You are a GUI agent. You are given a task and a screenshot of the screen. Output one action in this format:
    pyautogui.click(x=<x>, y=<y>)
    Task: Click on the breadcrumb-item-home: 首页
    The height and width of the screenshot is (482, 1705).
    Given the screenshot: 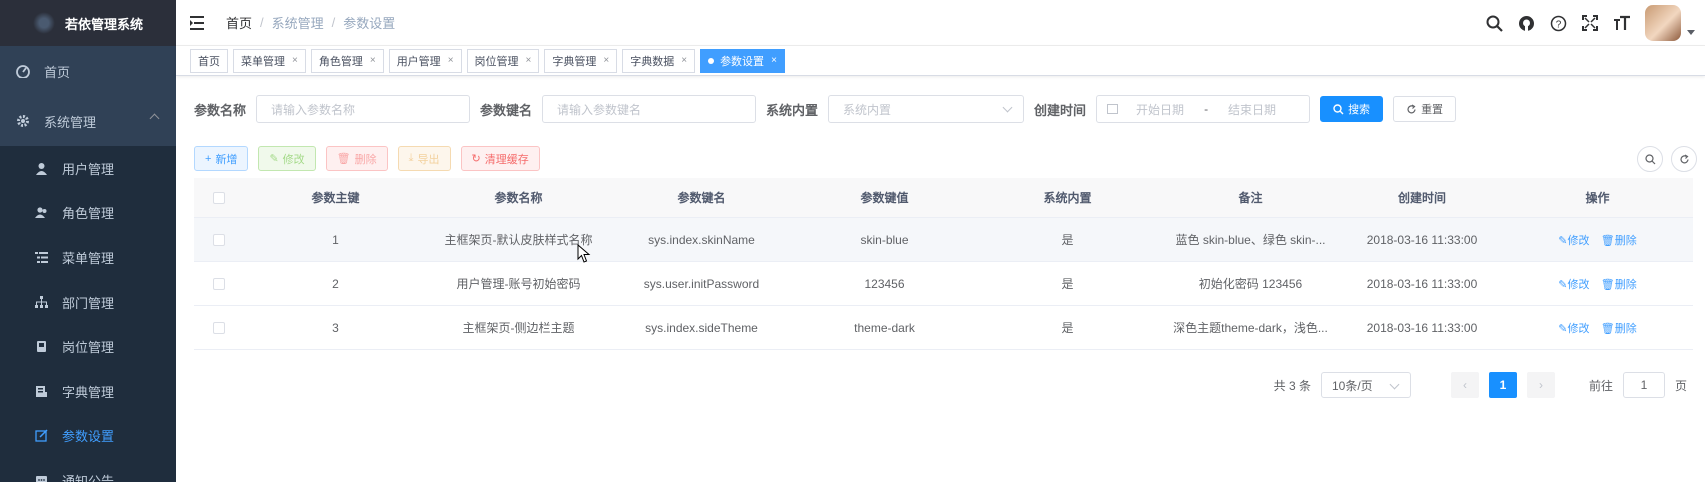 What is the action you would take?
    pyautogui.click(x=239, y=22)
    